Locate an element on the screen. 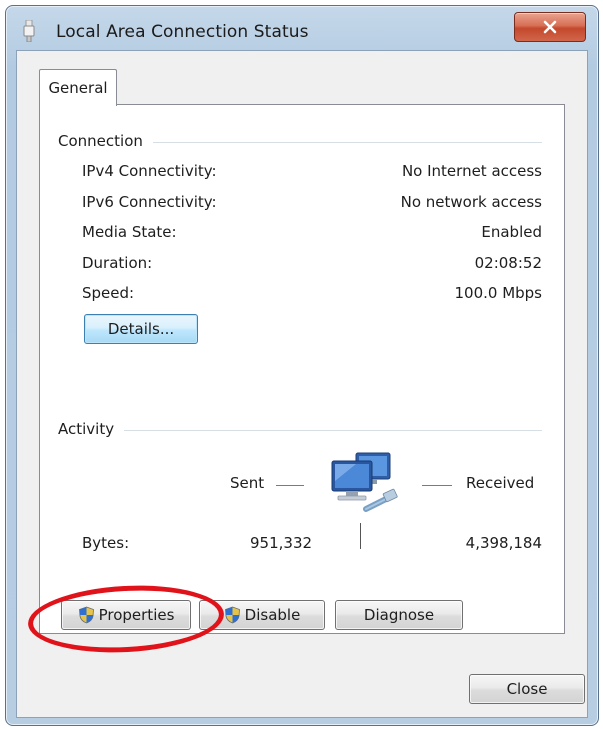 The image size is (603, 729). speed-value: 100.0 Mbps is located at coordinates (498, 293).